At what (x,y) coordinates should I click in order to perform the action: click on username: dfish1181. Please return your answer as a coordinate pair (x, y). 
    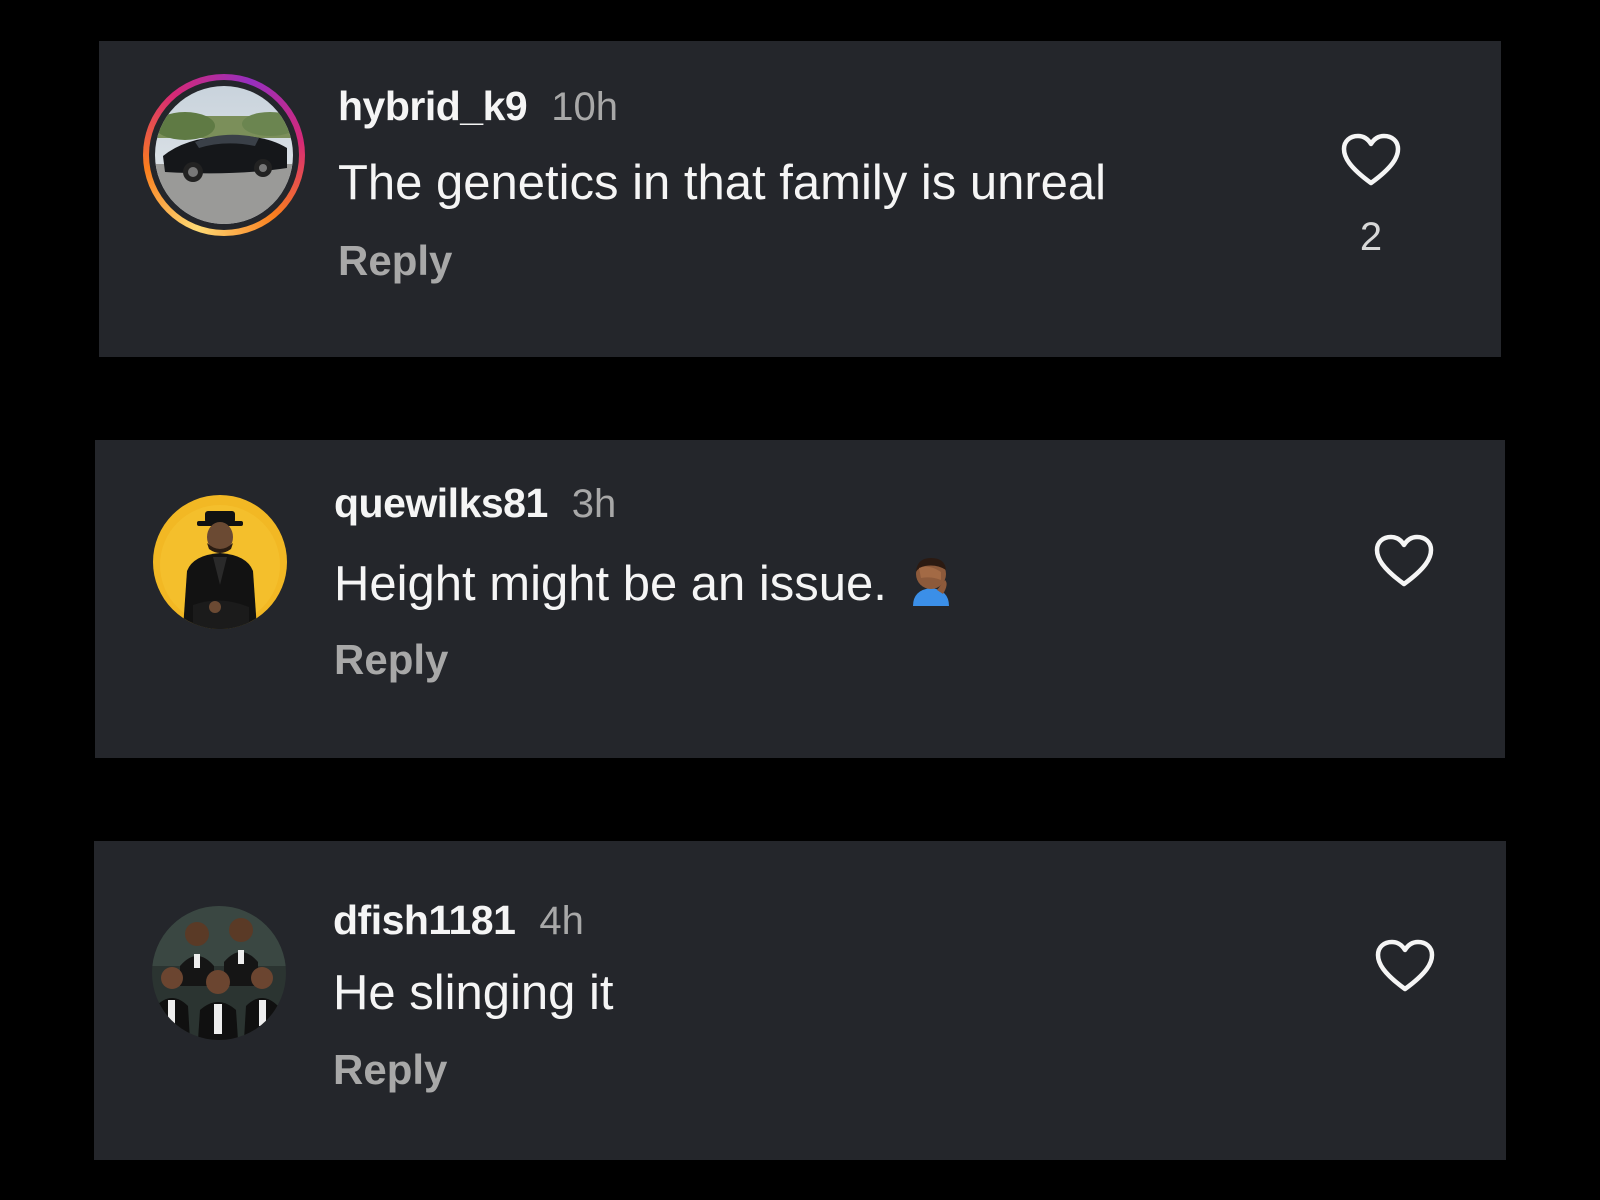
    Looking at the image, I should click on (424, 920).